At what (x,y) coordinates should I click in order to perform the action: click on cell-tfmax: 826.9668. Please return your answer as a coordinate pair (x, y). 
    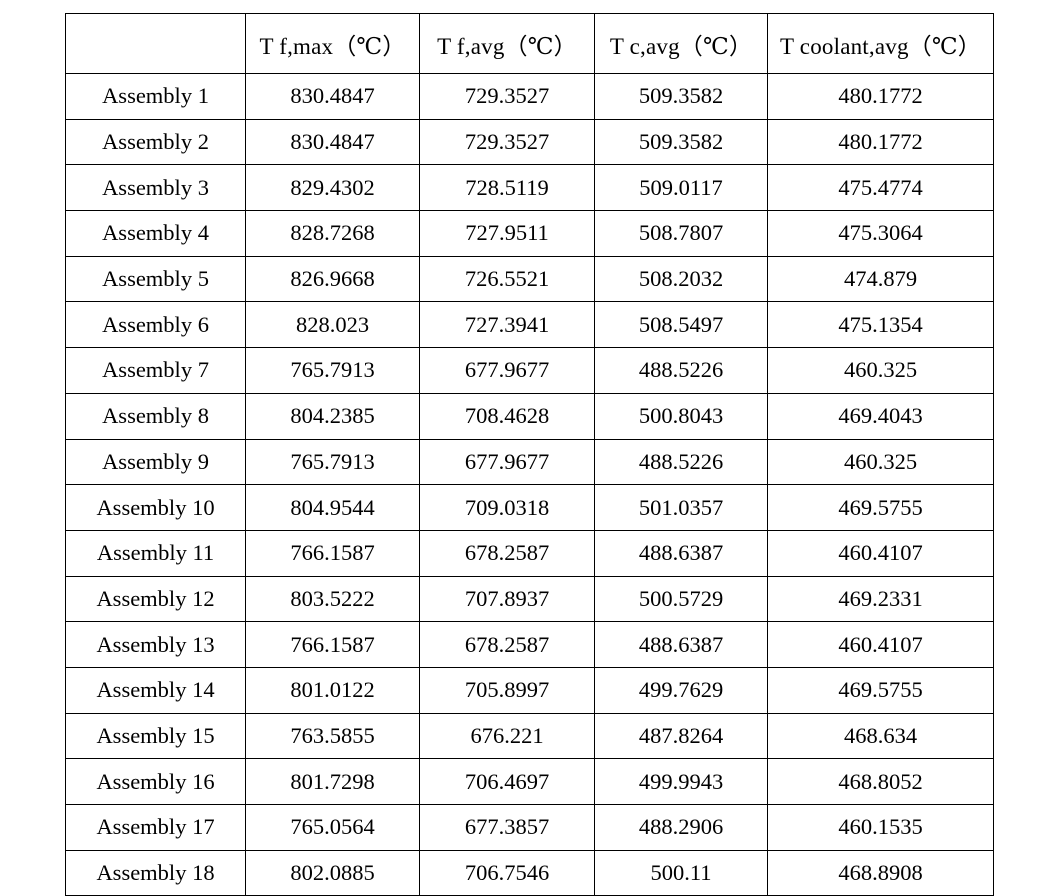
    Looking at the image, I should click on (332, 279).